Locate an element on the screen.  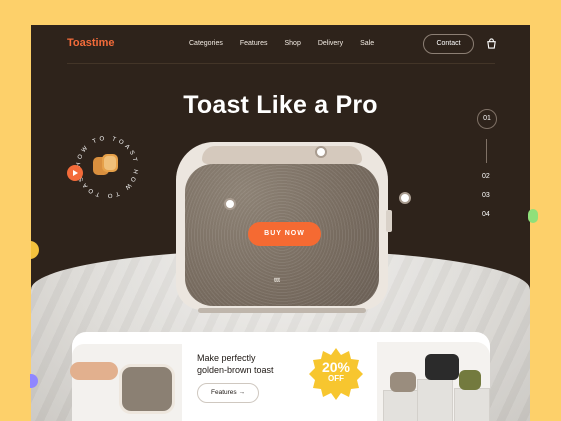
play-icon is located at coordinates (75, 173).